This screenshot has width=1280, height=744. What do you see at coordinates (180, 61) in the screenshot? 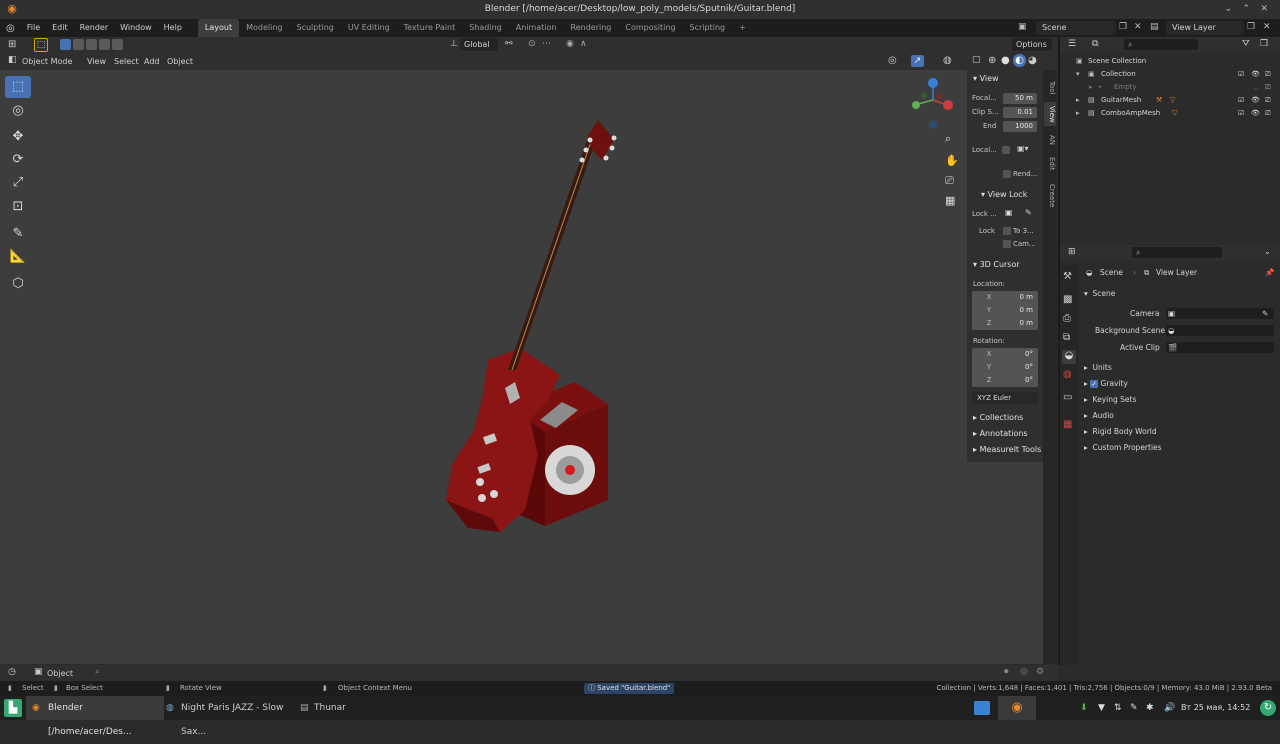
I see `menu-object: Object` at bounding box center [180, 61].